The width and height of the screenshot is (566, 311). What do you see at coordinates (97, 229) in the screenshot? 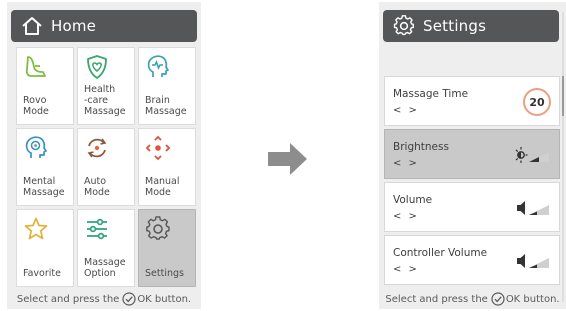
I see `sliders-icon` at bounding box center [97, 229].